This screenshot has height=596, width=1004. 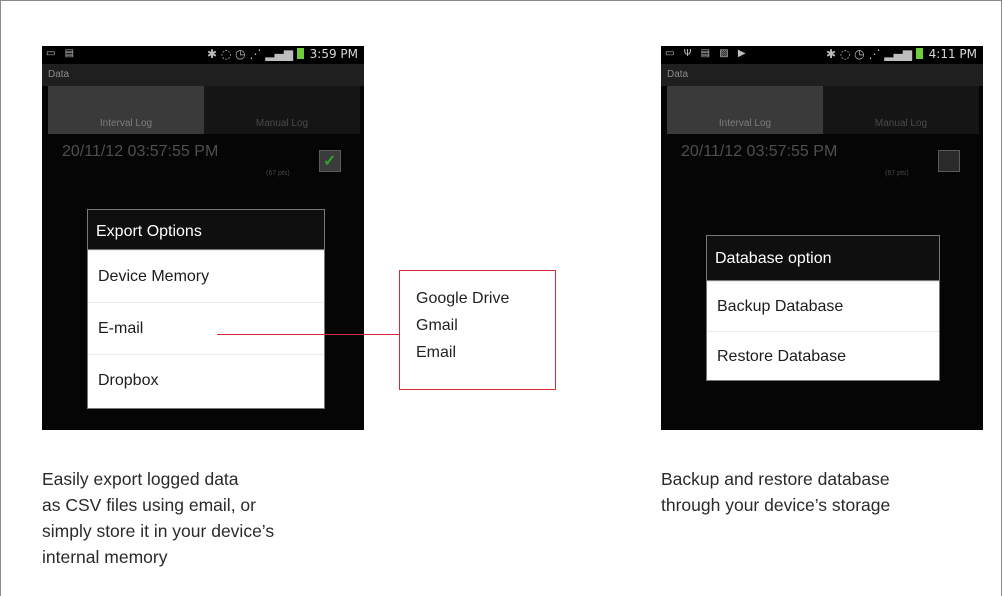 I want to click on caption-line: Easily export logged data, so click(x=140, y=479).